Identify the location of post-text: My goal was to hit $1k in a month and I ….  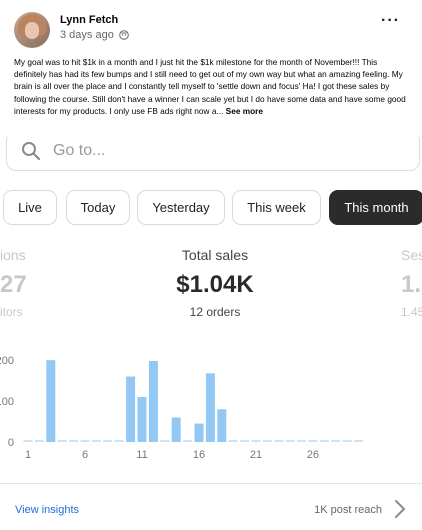
(211, 86).